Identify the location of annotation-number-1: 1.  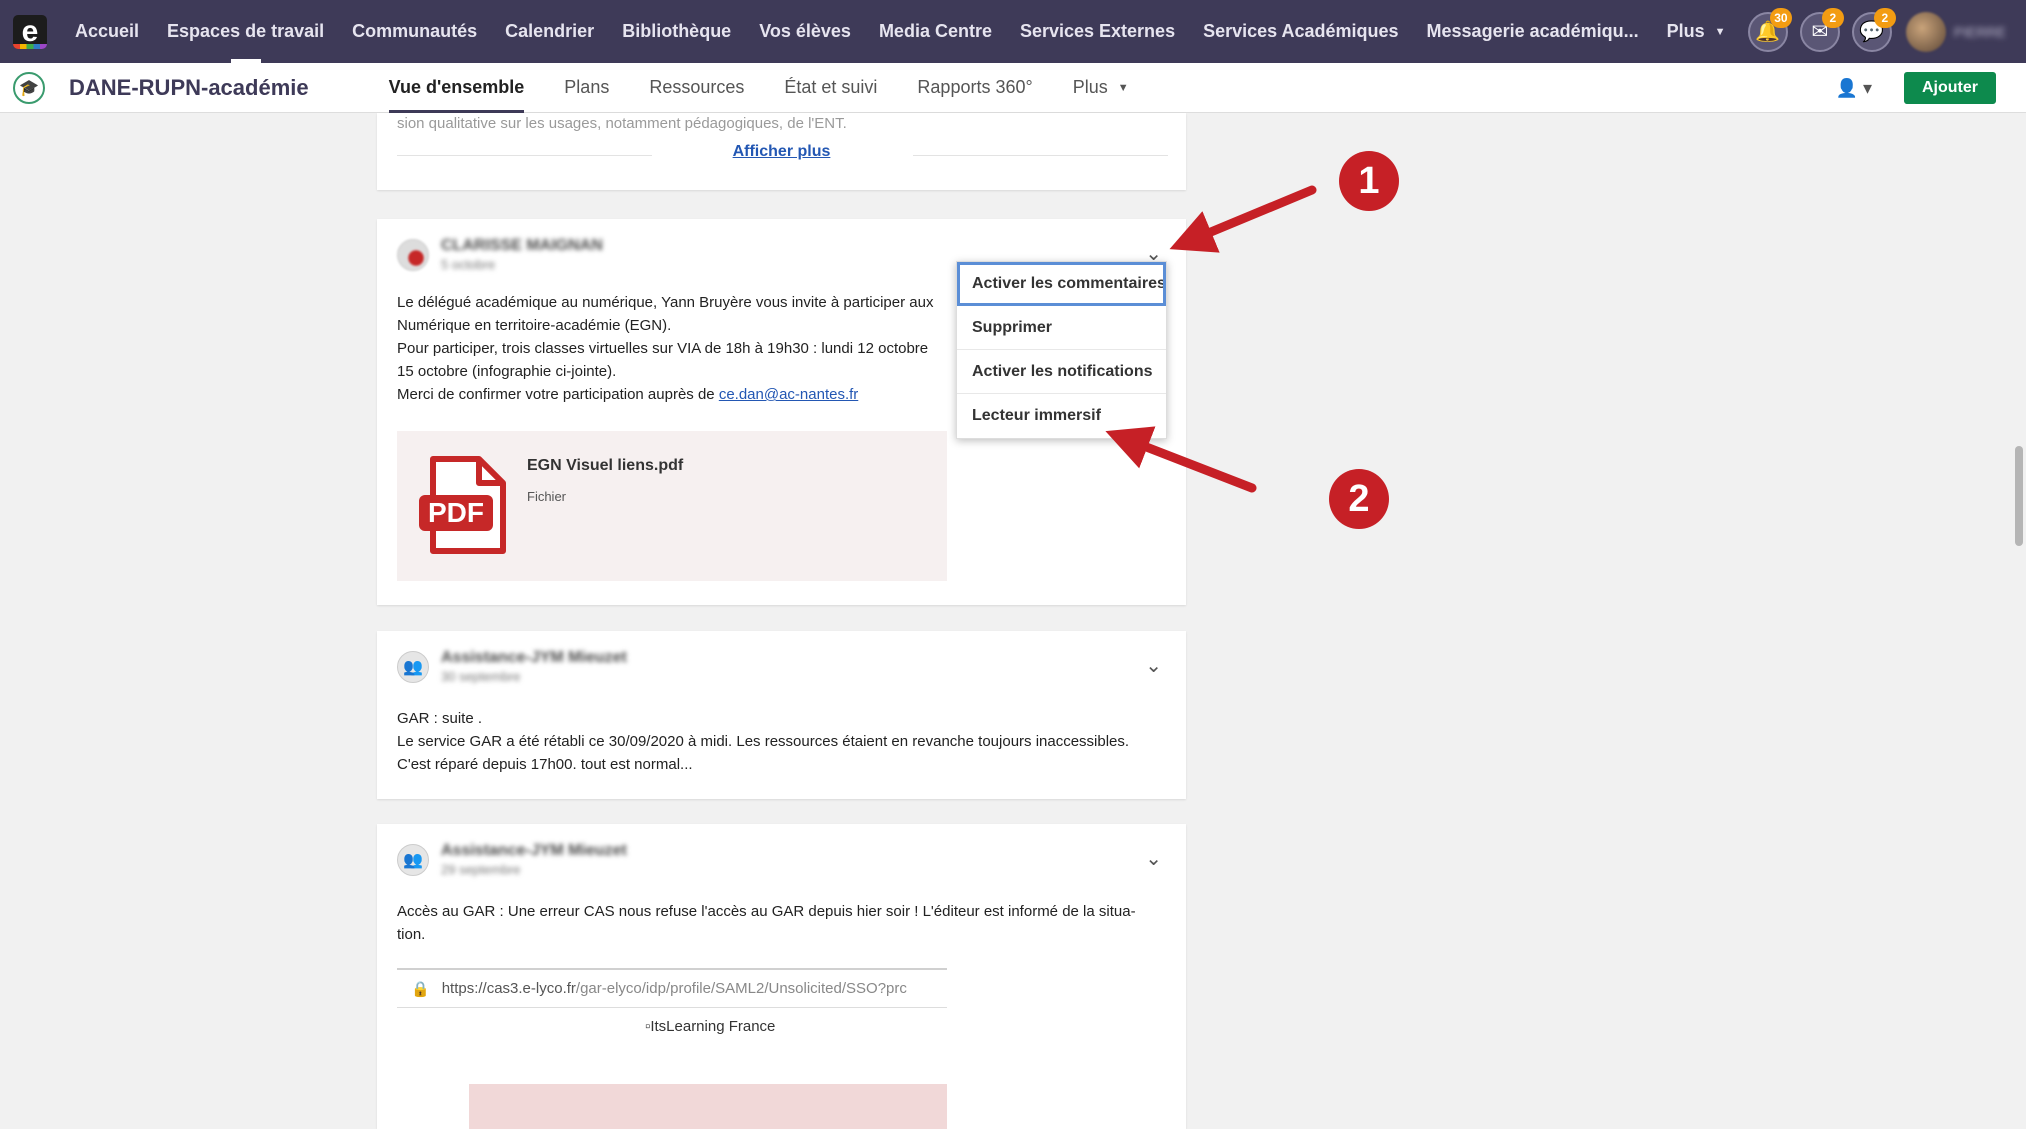
(1369, 181).